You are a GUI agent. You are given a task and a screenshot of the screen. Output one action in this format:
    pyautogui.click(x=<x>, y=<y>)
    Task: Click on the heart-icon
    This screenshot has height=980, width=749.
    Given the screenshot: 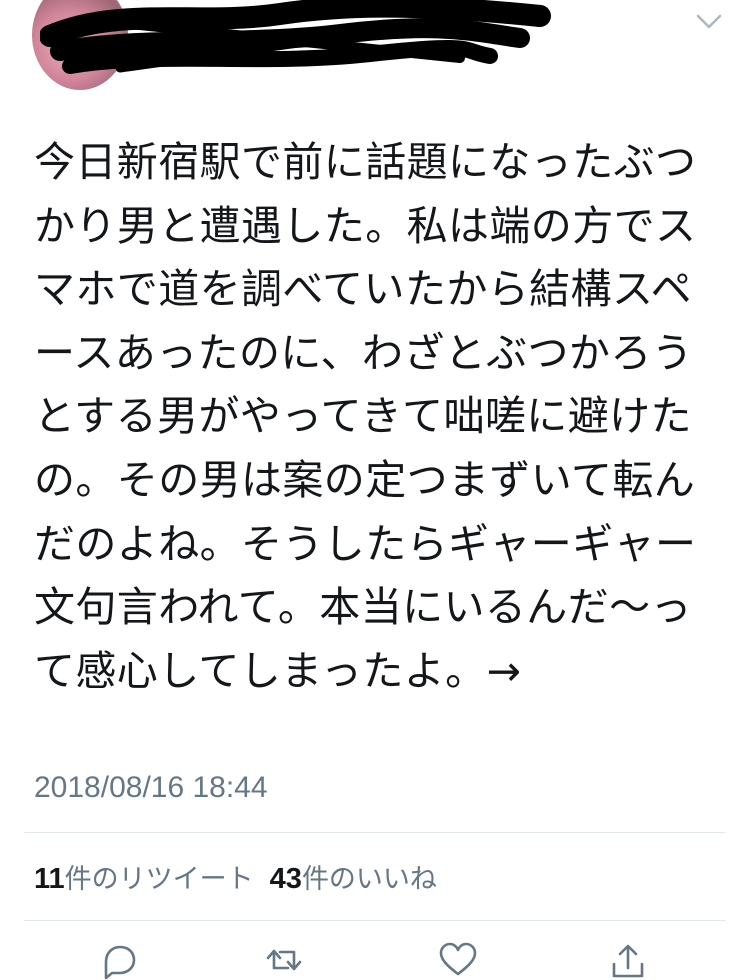 What is the action you would take?
    pyautogui.click(x=458, y=960)
    